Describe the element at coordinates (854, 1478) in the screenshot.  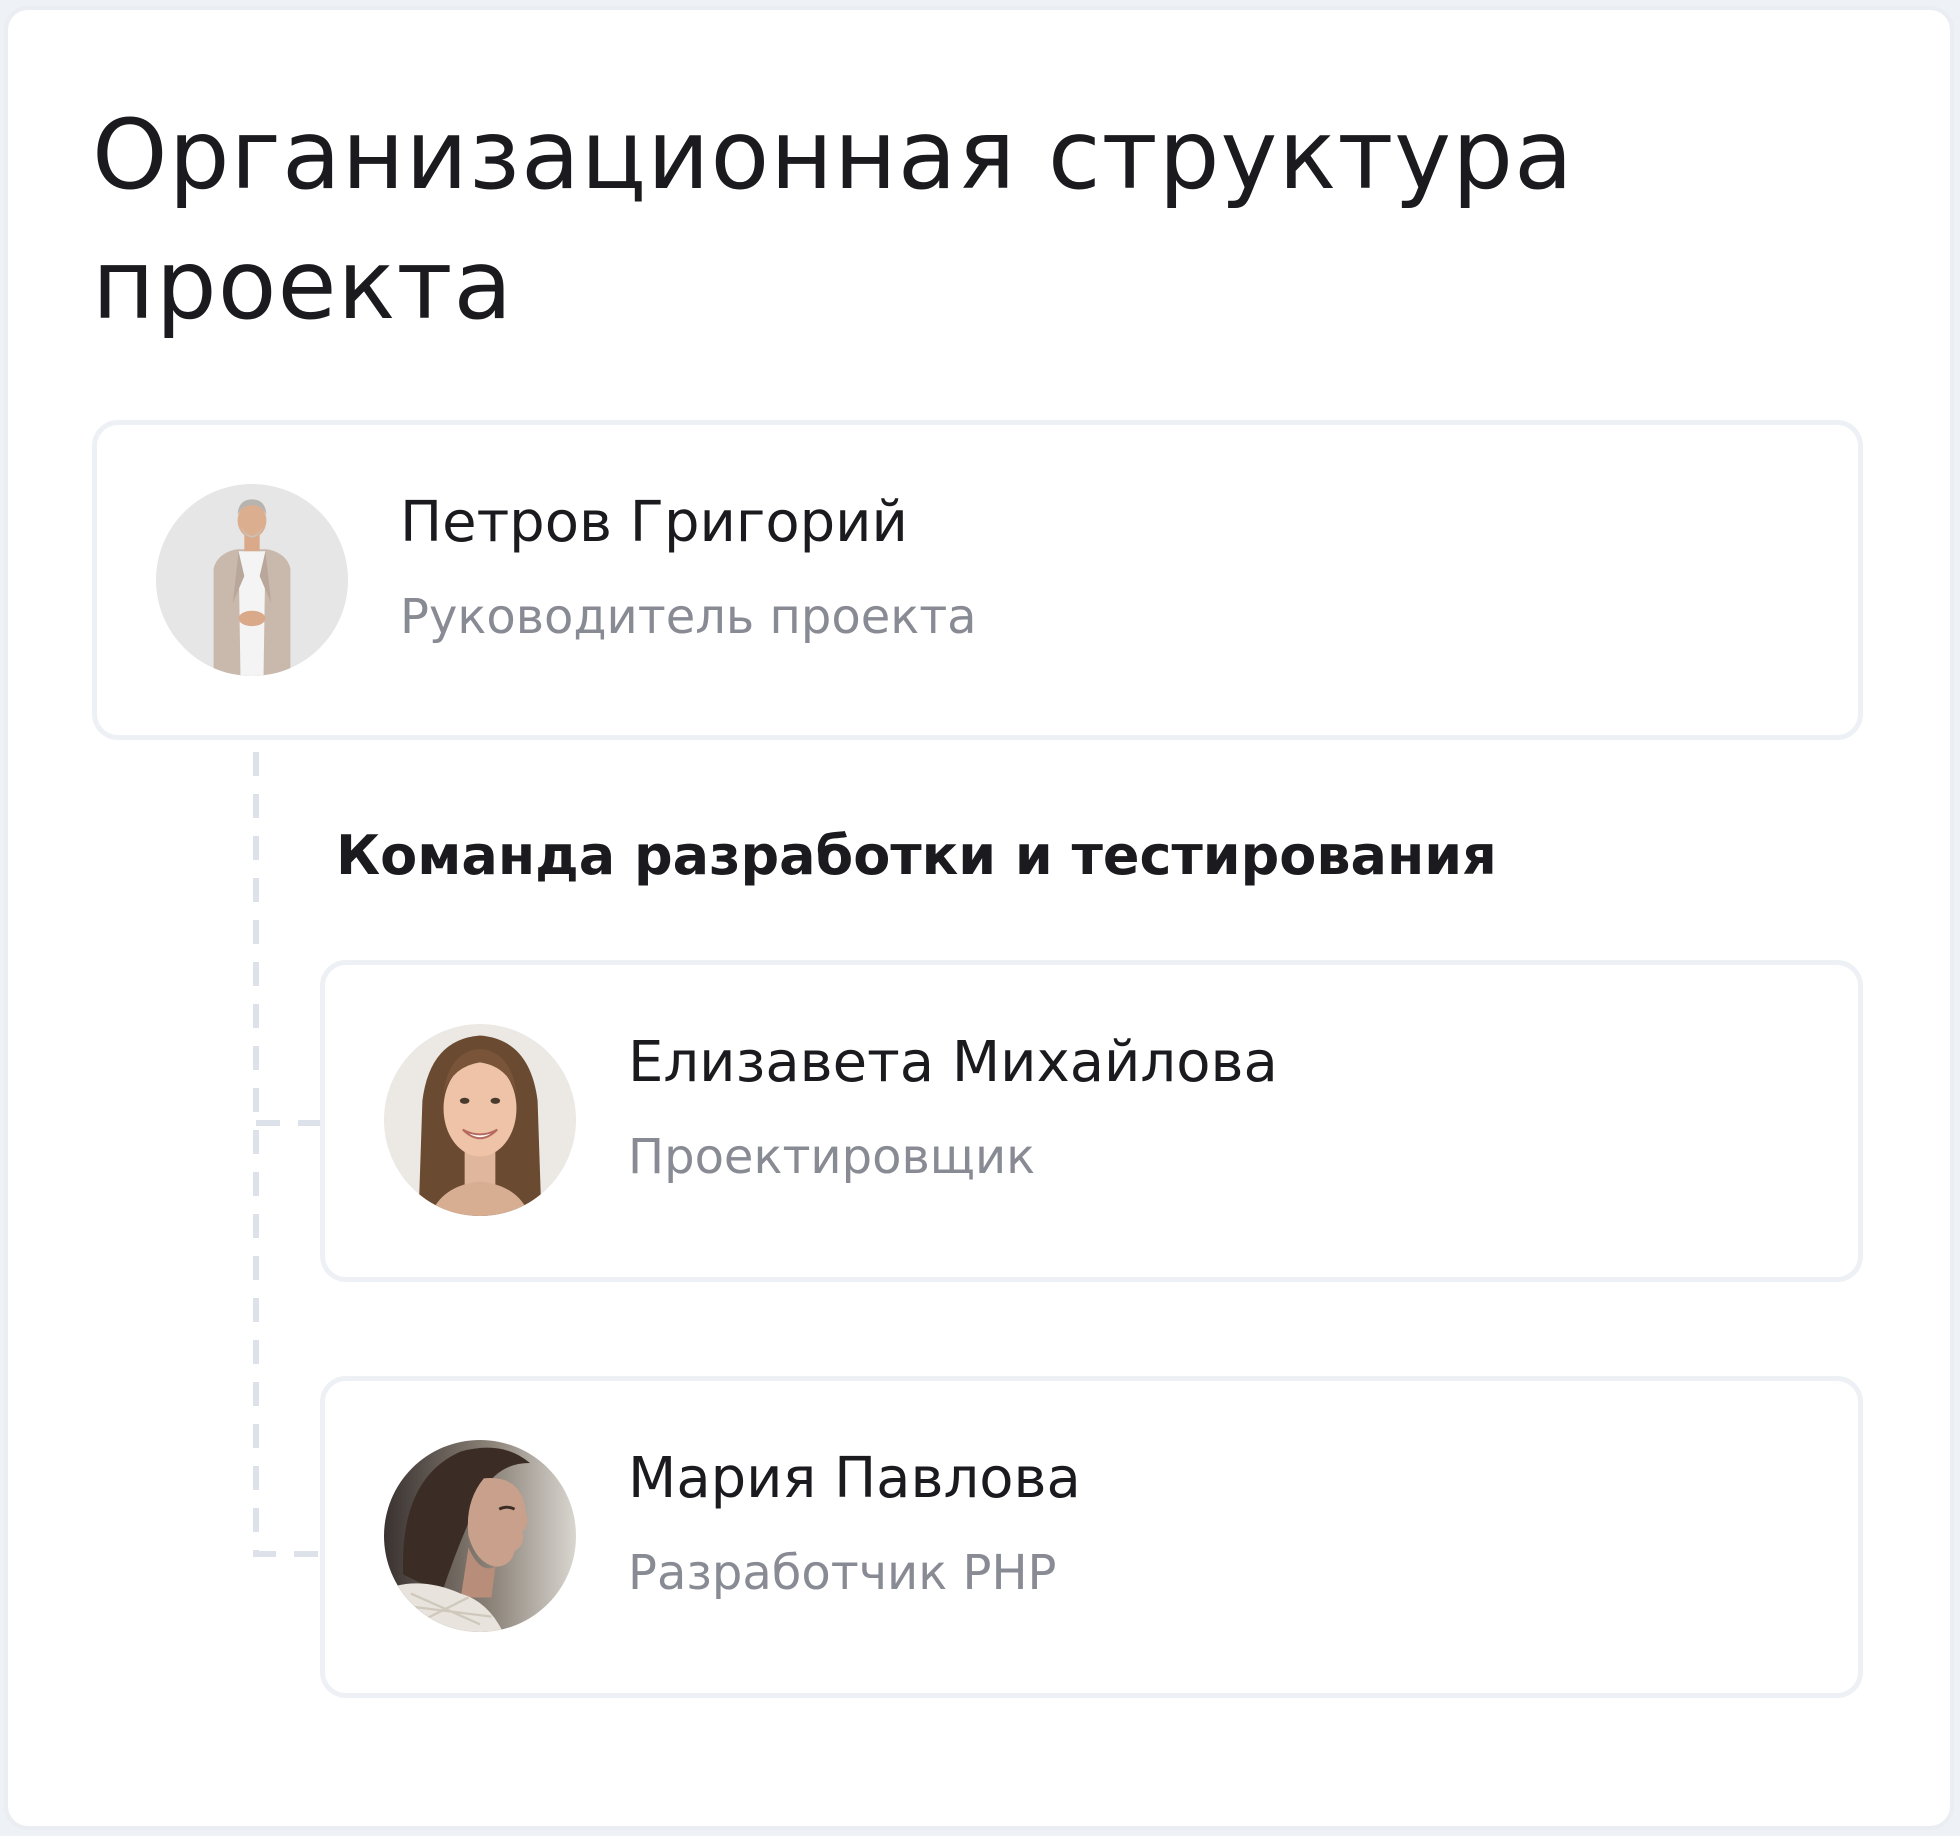
I see `member-name: Мария Павлова` at that location.